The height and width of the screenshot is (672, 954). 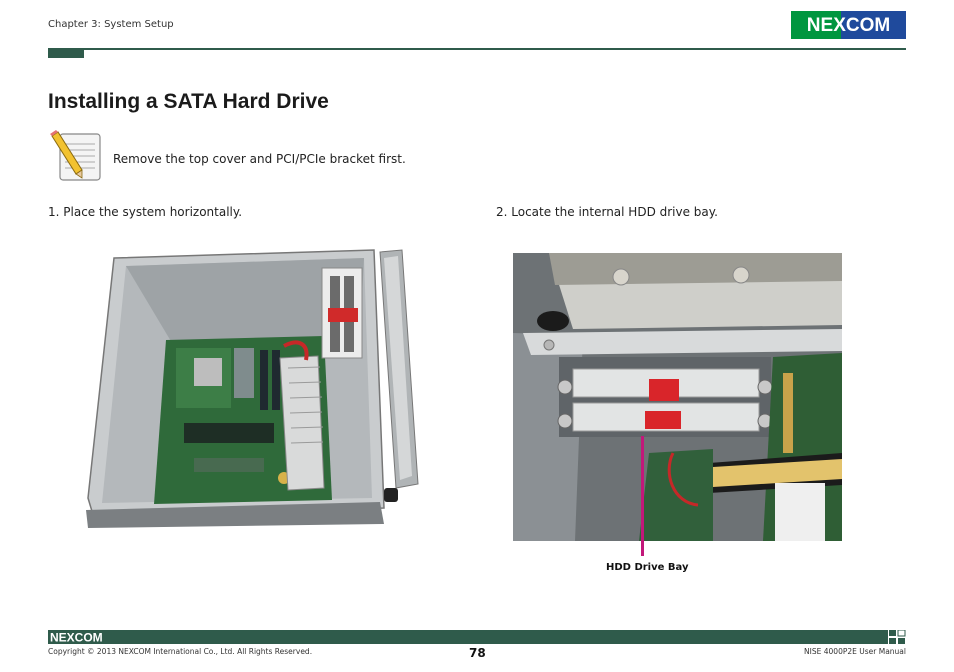 I want to click on header-tab, so click(x=66, y=53).